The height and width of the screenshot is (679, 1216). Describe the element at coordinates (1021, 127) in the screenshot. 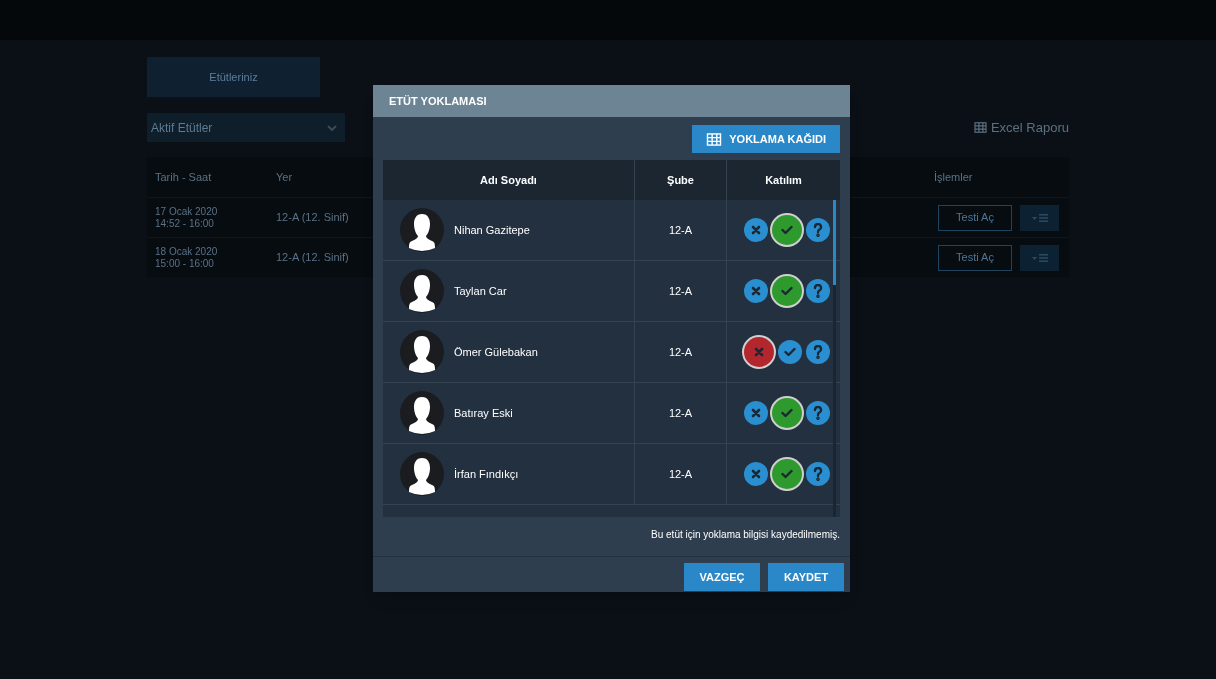

I see `excel-report-button: Excel Raporu` at that location.